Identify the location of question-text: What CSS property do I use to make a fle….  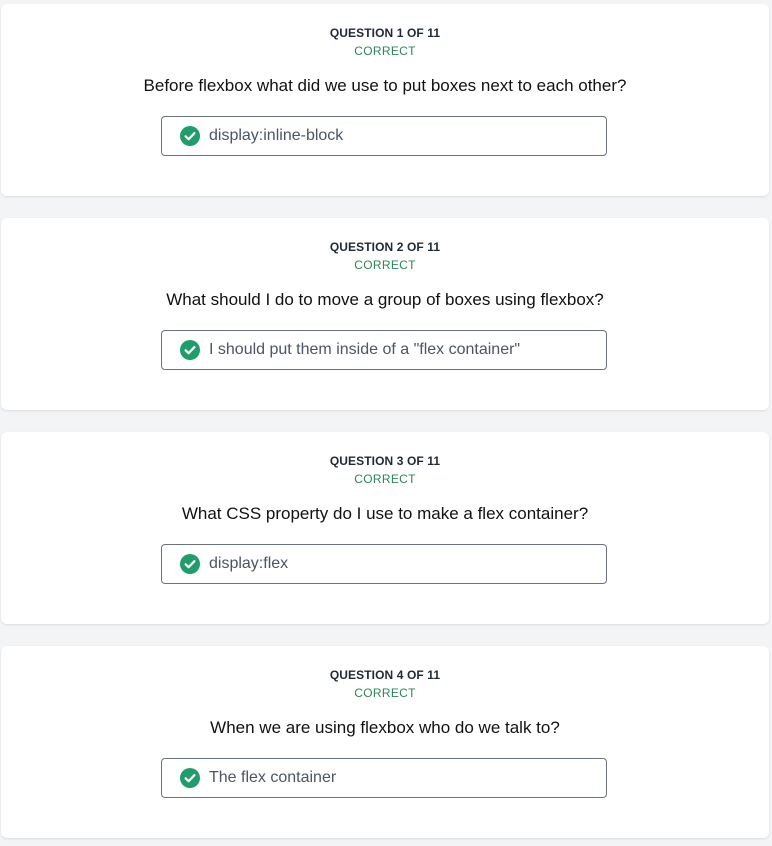
(385, 513).